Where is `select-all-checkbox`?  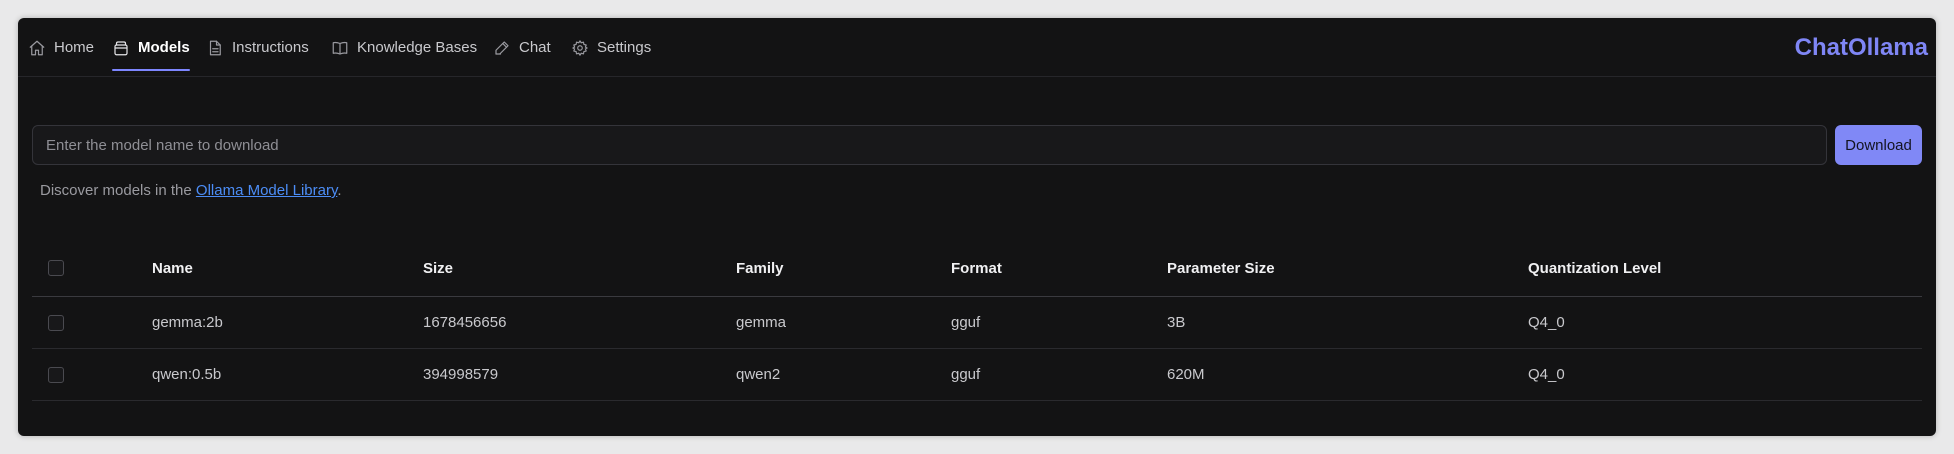 select-all-checkbox is located at coordinates (56, 268).